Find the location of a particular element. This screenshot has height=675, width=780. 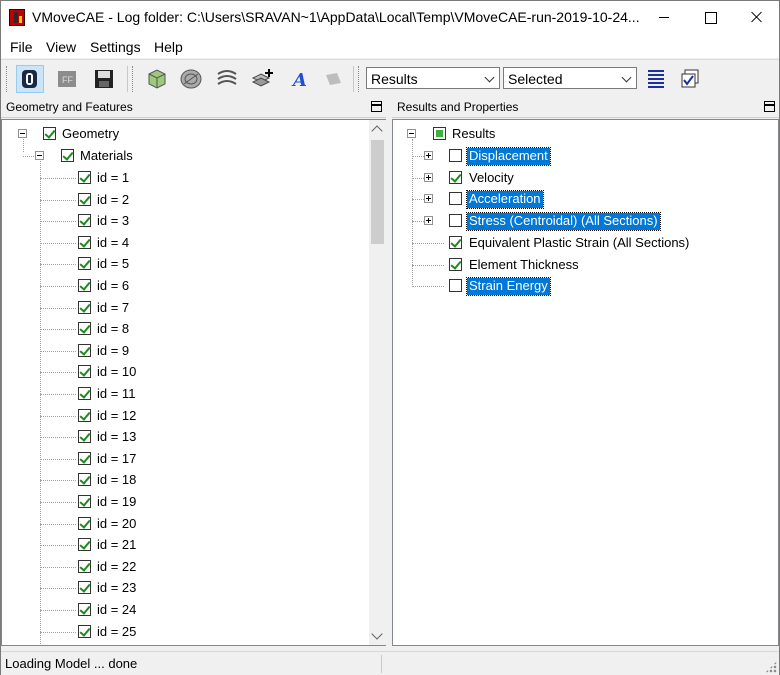

menu-view: View is located at coordinates (61, 47).